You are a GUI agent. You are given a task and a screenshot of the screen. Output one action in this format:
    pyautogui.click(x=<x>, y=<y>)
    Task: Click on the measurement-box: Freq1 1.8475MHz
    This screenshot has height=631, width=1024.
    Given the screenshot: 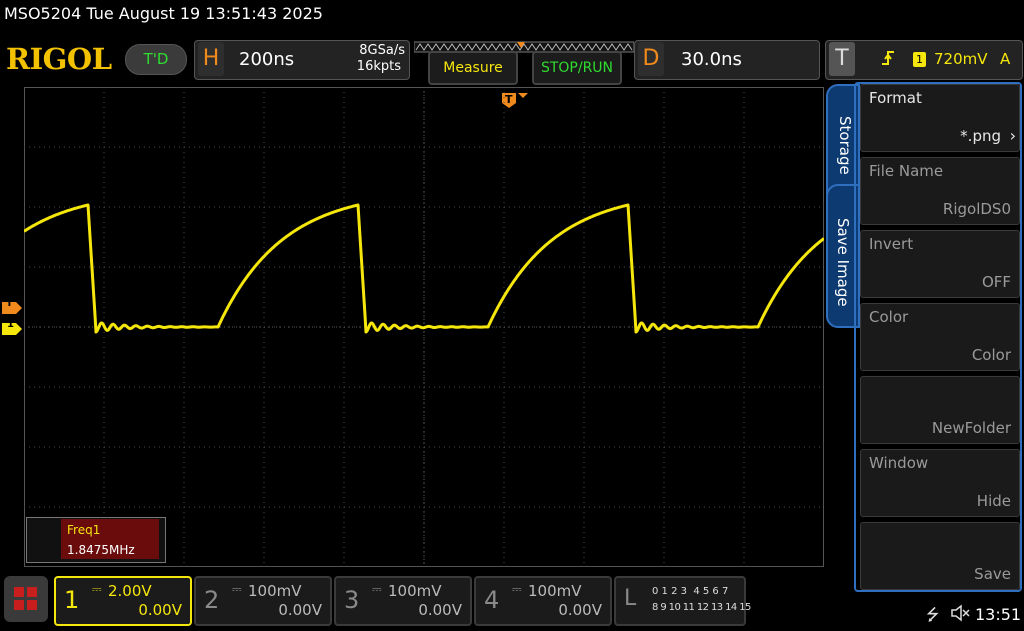 What is the action you would take?
    pyautogui.click(x=96, y=540)
    